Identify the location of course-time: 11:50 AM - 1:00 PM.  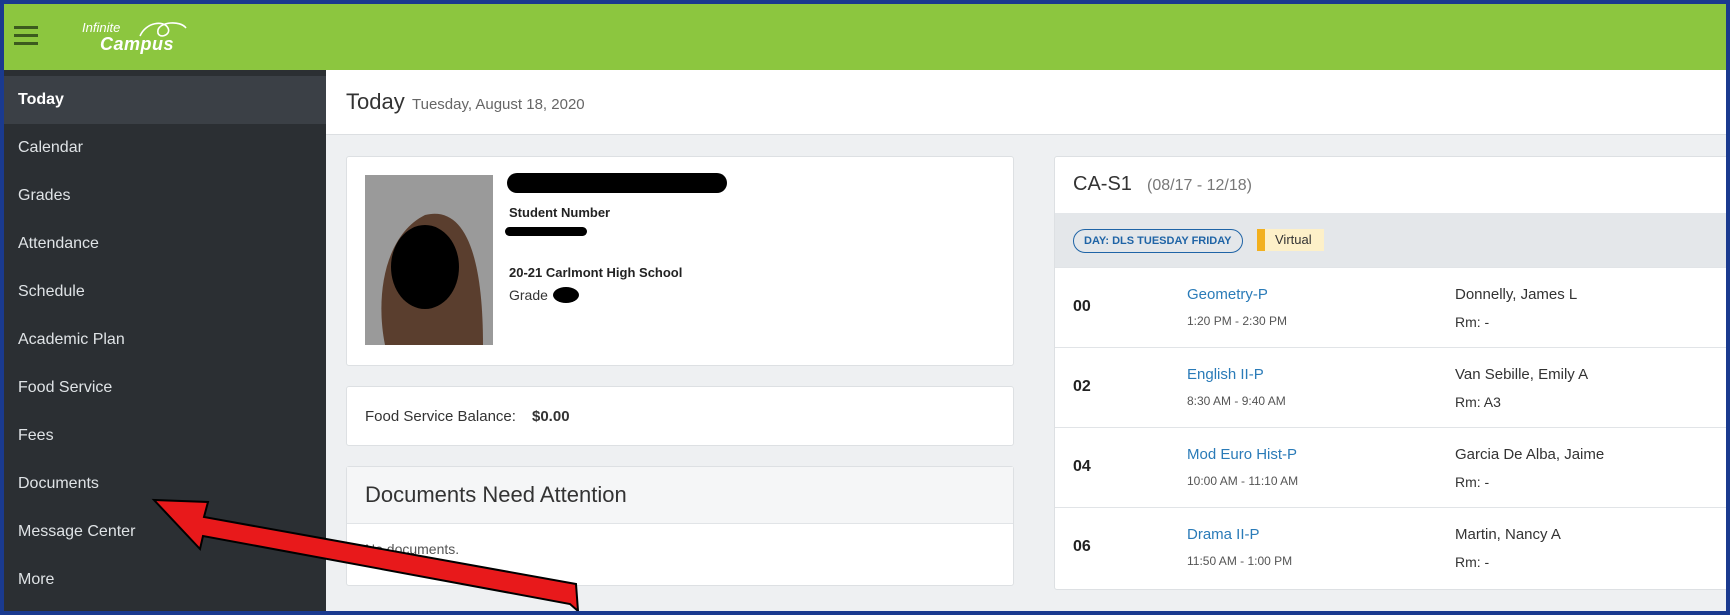
(1240, 561).